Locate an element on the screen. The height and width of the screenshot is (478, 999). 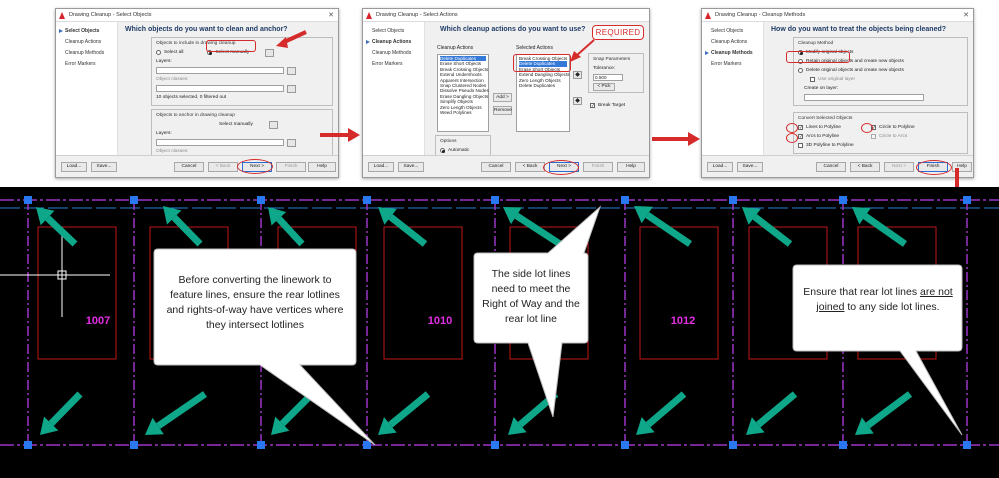
circle-to-arcs-label: Circle to Arcs is located at coordinates (893, 136).